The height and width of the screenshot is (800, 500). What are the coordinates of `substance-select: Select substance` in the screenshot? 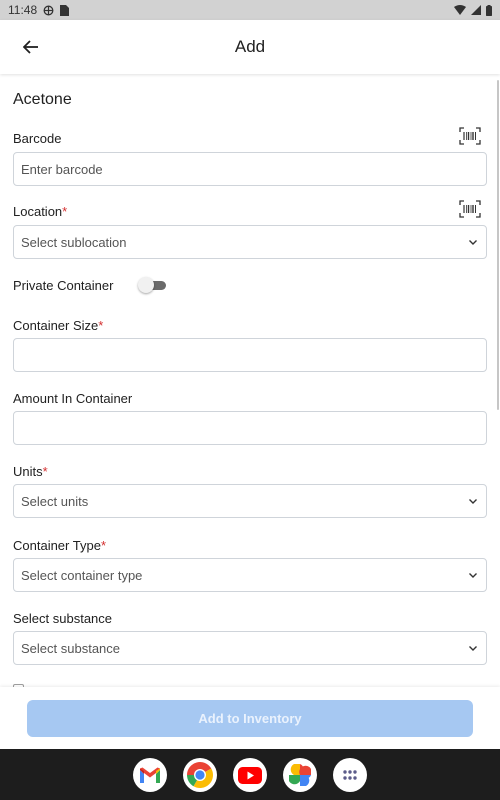 It's located at (250, 648).